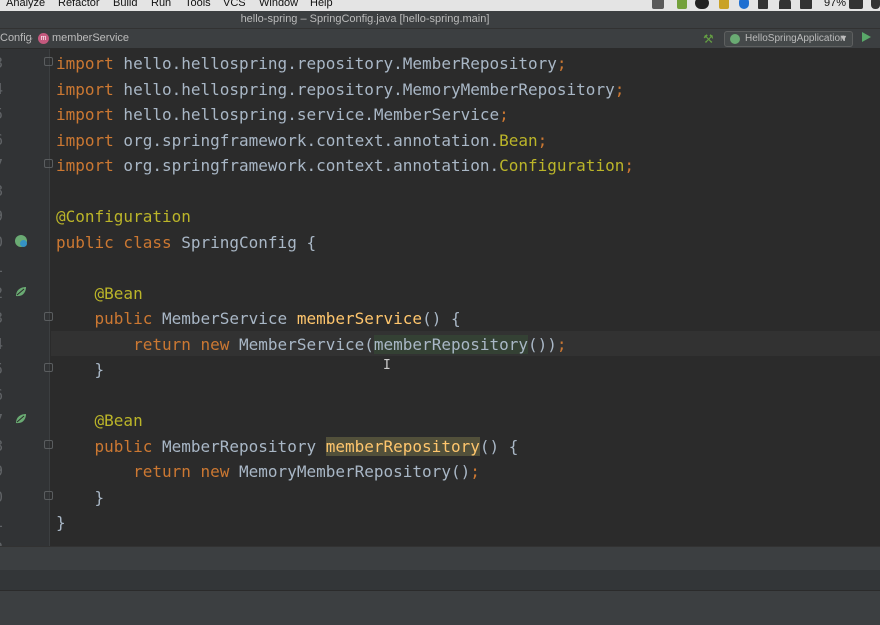 The width and height of the screenshot is (880, 625). What do you see at coordinates (25, 5) in the screenshot?
I see `menu-analyze: Analyze` at bounding box center [25, 5].